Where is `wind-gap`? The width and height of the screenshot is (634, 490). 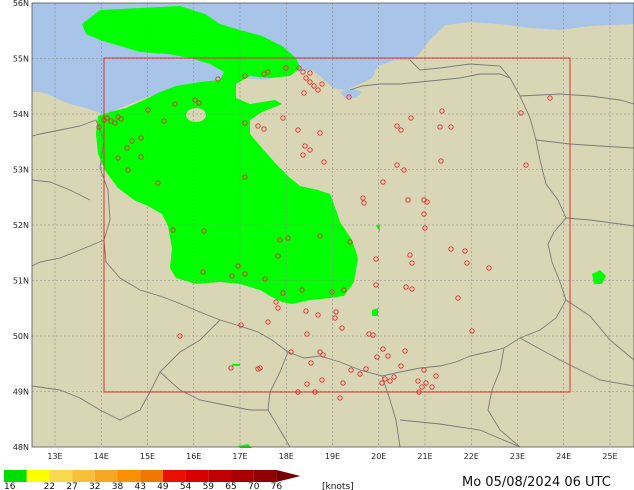 wind-gap is located at coordinates (196, 115).